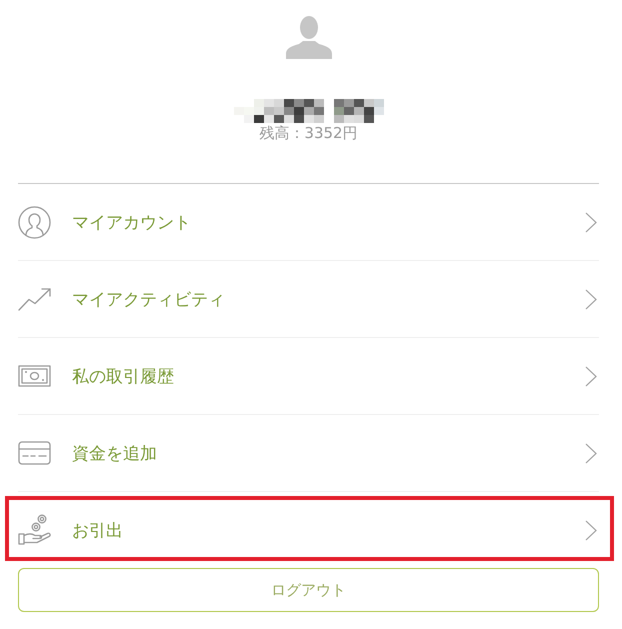 This screenshot has width=622, height=629. Describe the element at coordinates (34, 222) in the screenshot. I see `person-circle-icon` at that location.